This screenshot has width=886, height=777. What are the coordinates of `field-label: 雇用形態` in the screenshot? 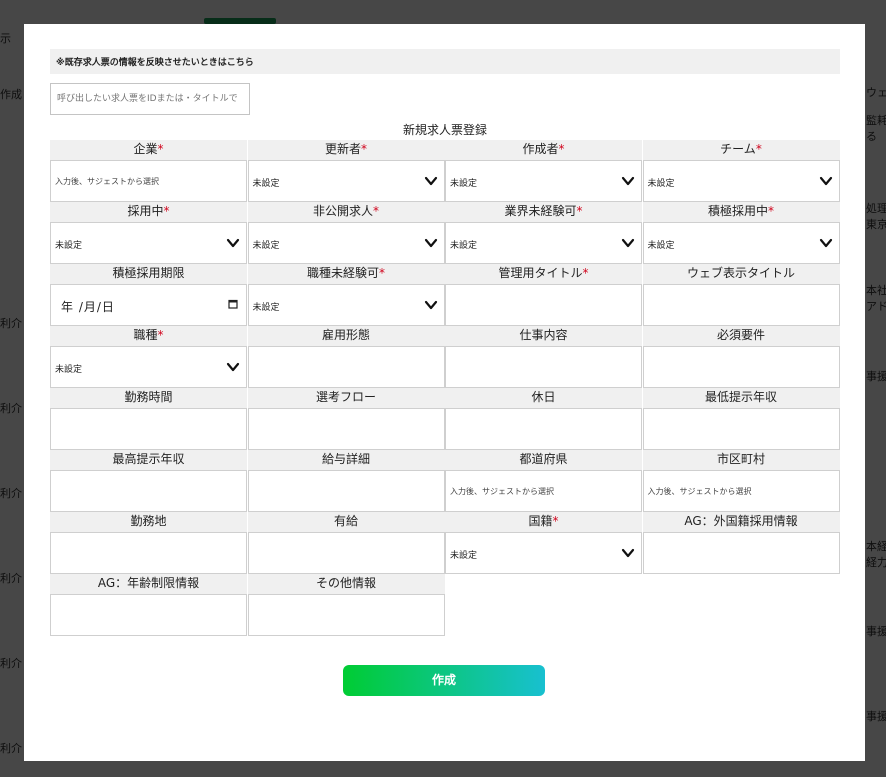 It's located at (346, 336).